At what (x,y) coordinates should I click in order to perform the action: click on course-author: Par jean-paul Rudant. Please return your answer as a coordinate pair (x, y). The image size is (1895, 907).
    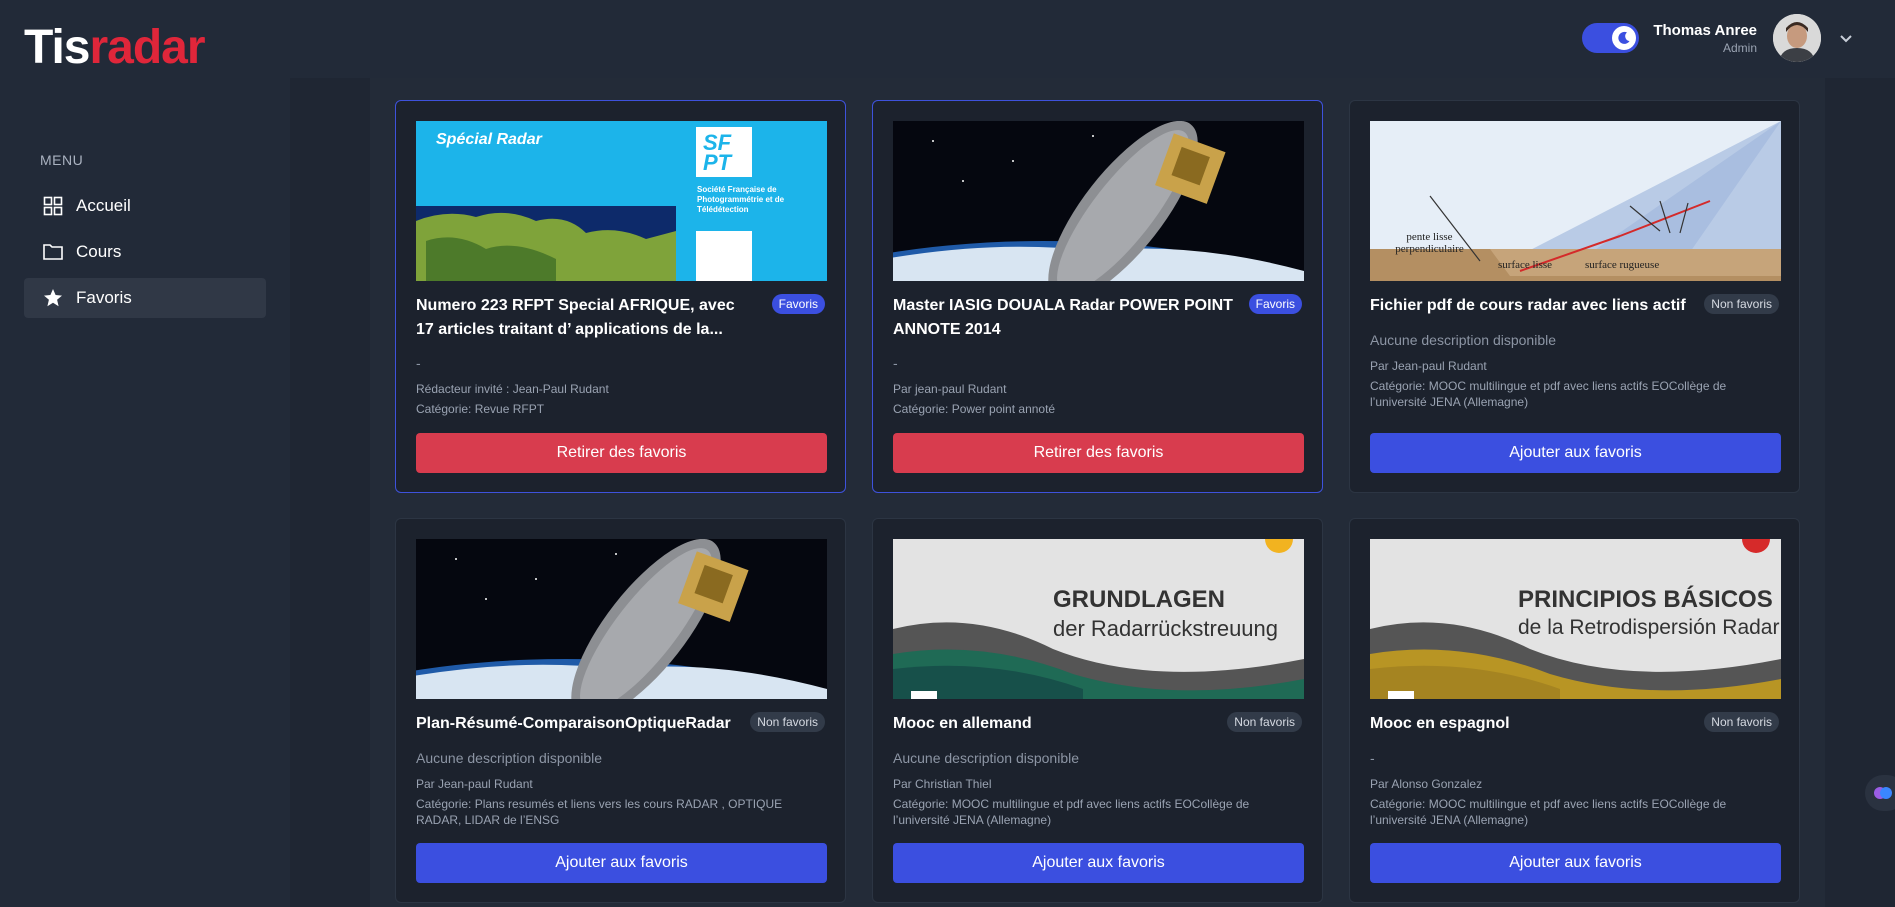
    Looking at the image, I should click on (950, 389).